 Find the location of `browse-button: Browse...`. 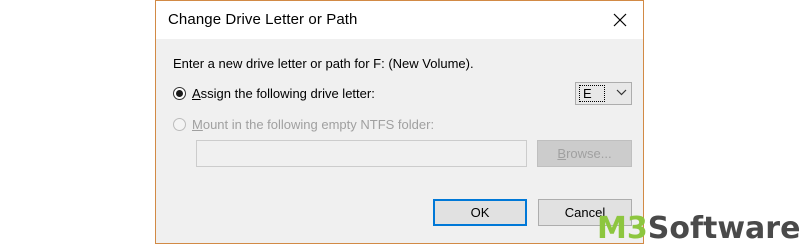

browse-button: Browse... is located at coordinates (584, 153).